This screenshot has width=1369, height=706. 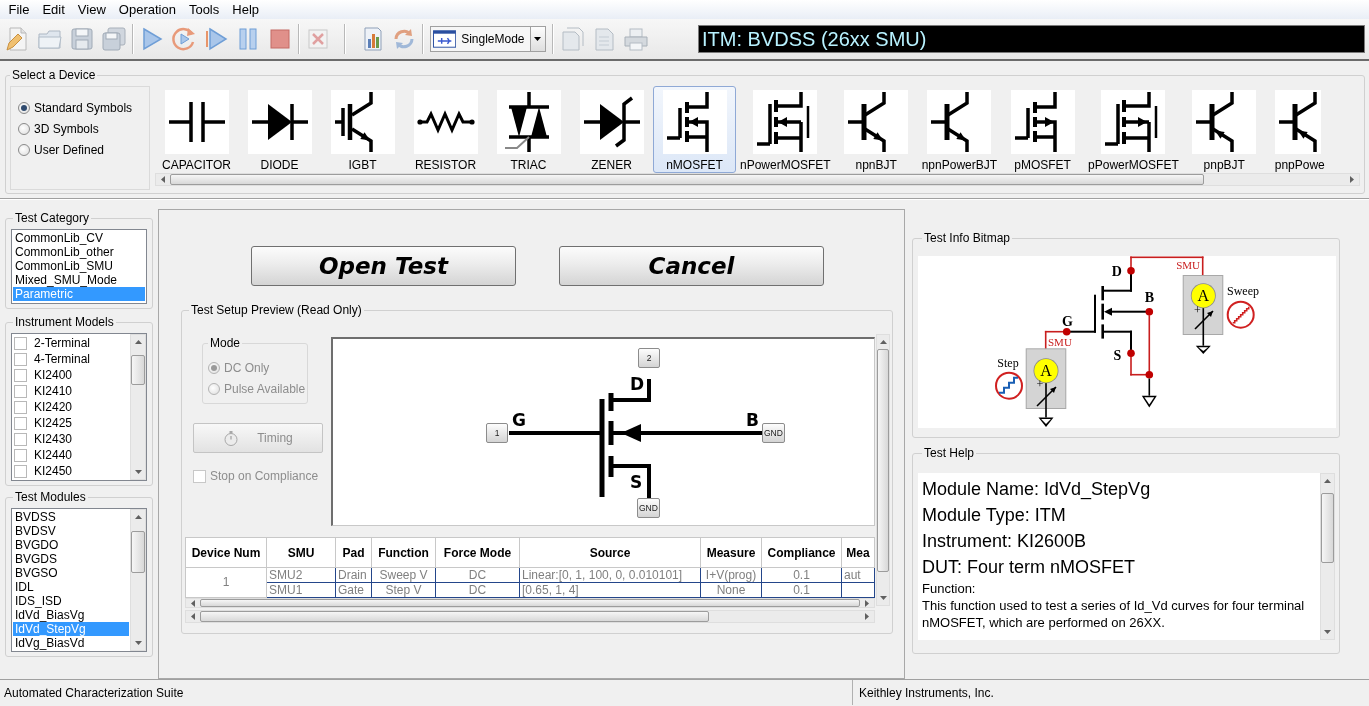 I want to click on menu-item: Operation, so click(x=147, y=9).